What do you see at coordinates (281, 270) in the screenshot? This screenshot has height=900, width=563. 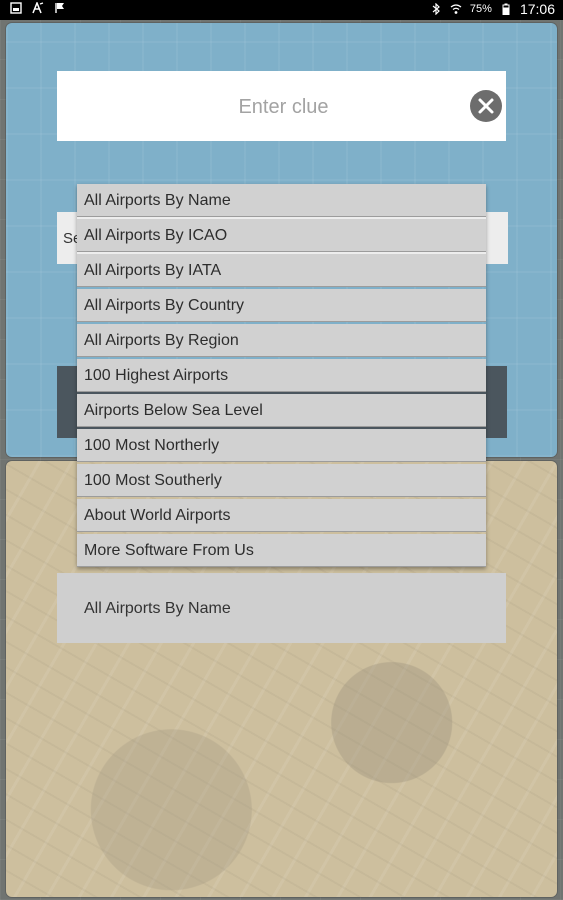 I see `dropdown-item-all-airports-by-iata: All Airports By IATA` at bounding box center [281, 270].